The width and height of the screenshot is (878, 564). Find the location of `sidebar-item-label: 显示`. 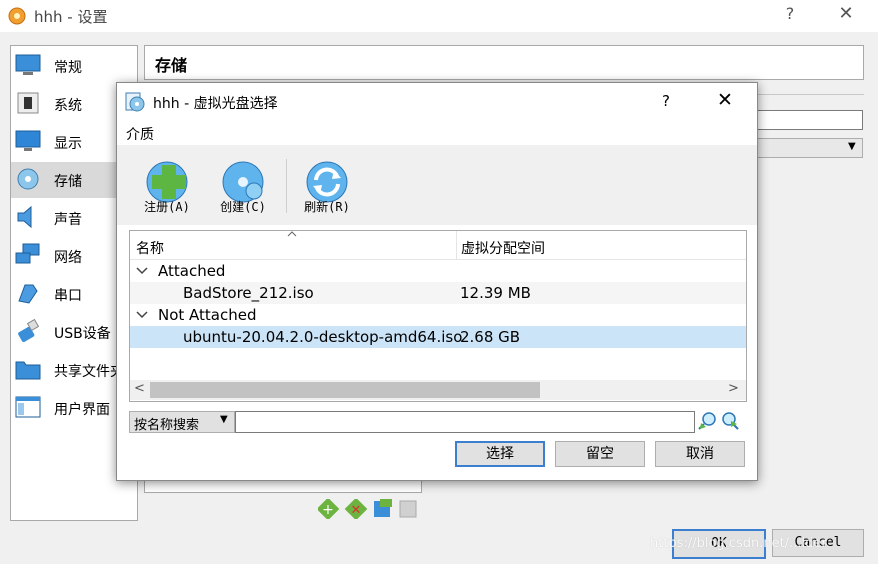

sidebar-item-label: 显示 is located at coordinates (68, 144).